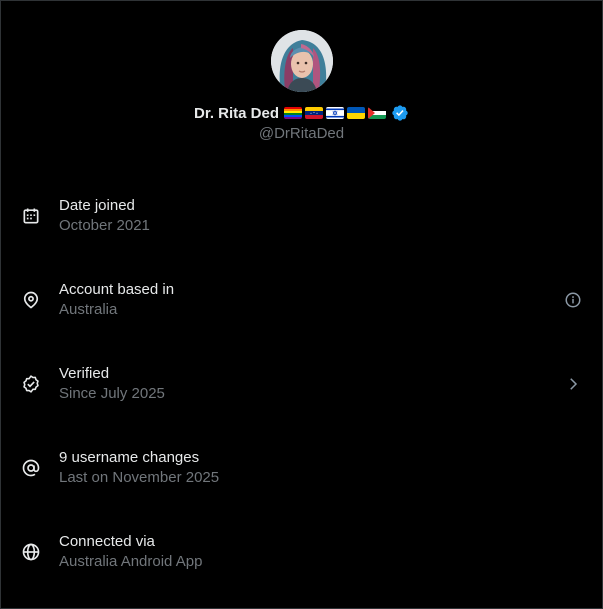 The width and height of the screenshot is (603, 609). I want to click on row-subtitle: Last on November 2025, so click(139, 477).